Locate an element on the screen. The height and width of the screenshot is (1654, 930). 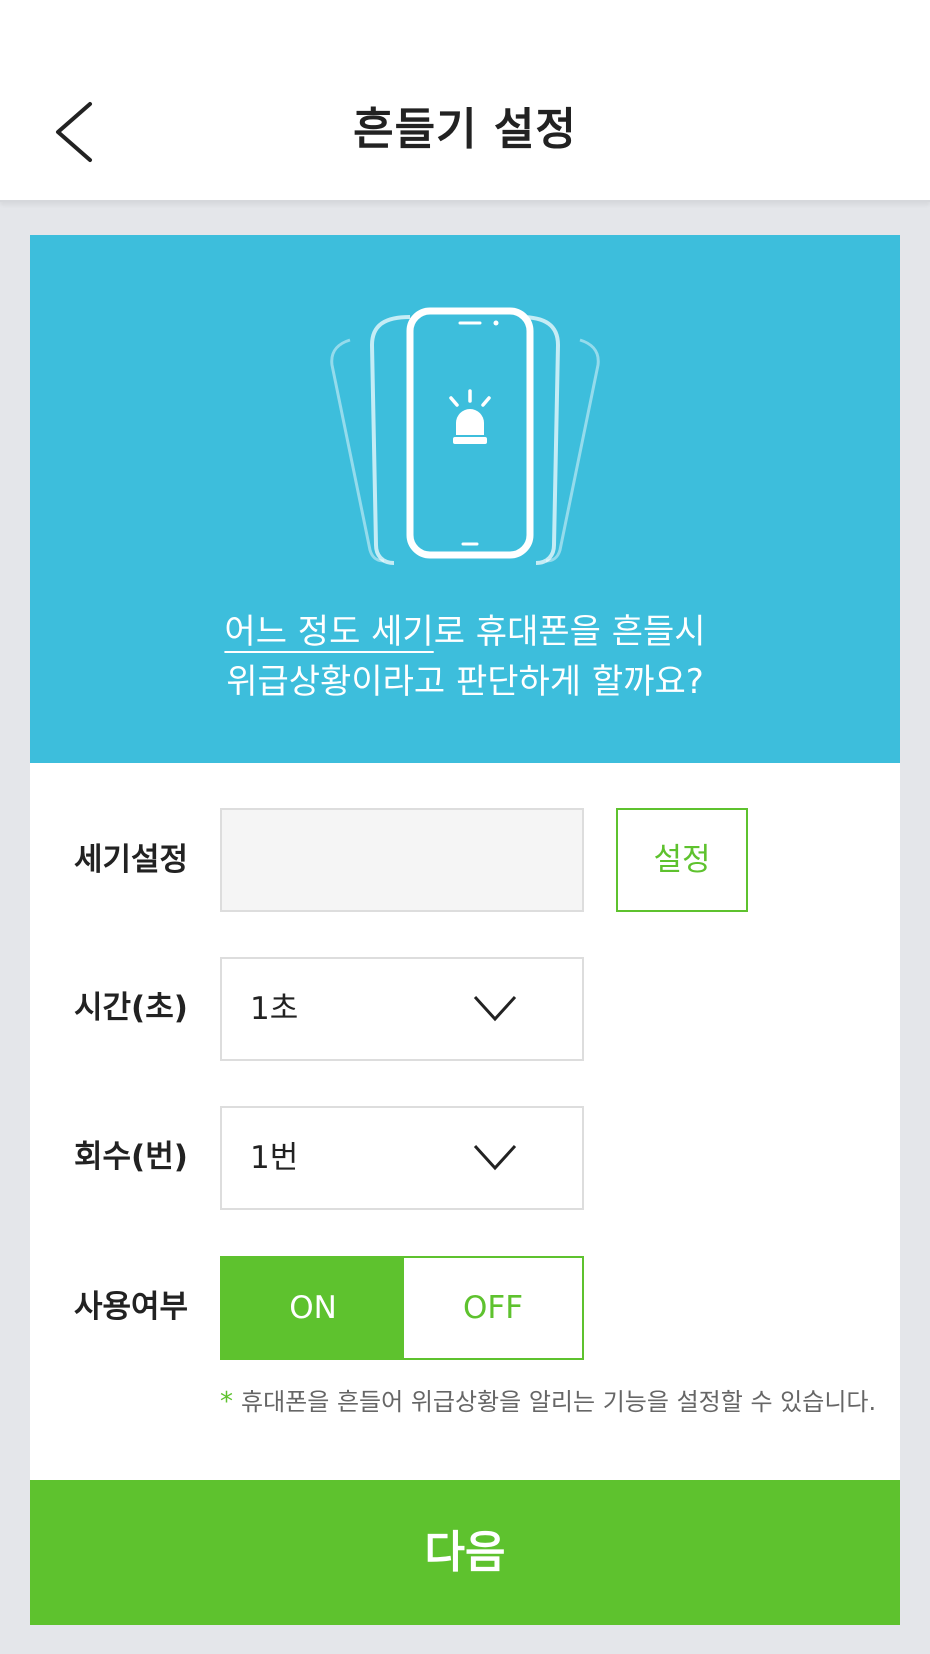
hero-line1-rest: 로 휴대폰을 흔들시 is located at coordinates (569, 632).